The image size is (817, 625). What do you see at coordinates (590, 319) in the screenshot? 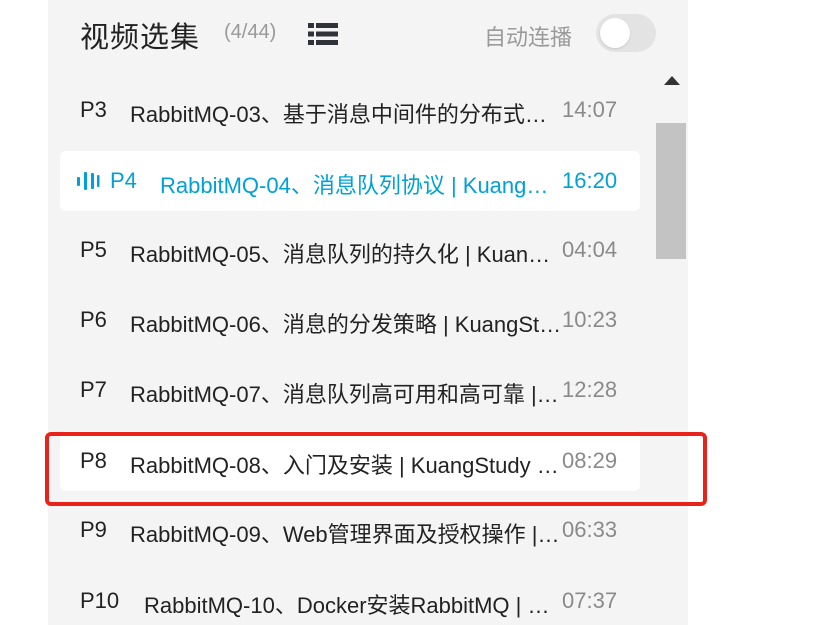
I see `episode-duration: 10:23` at bounding box center [590, 319].